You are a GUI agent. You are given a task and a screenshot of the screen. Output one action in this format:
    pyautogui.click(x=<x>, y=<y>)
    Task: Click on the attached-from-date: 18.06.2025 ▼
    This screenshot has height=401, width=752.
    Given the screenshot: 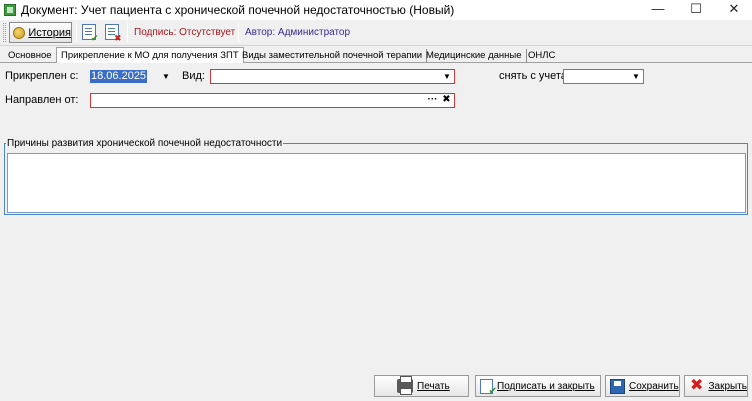 What is the action you would take?
    pyautogui.click(x=132, y=76)
    